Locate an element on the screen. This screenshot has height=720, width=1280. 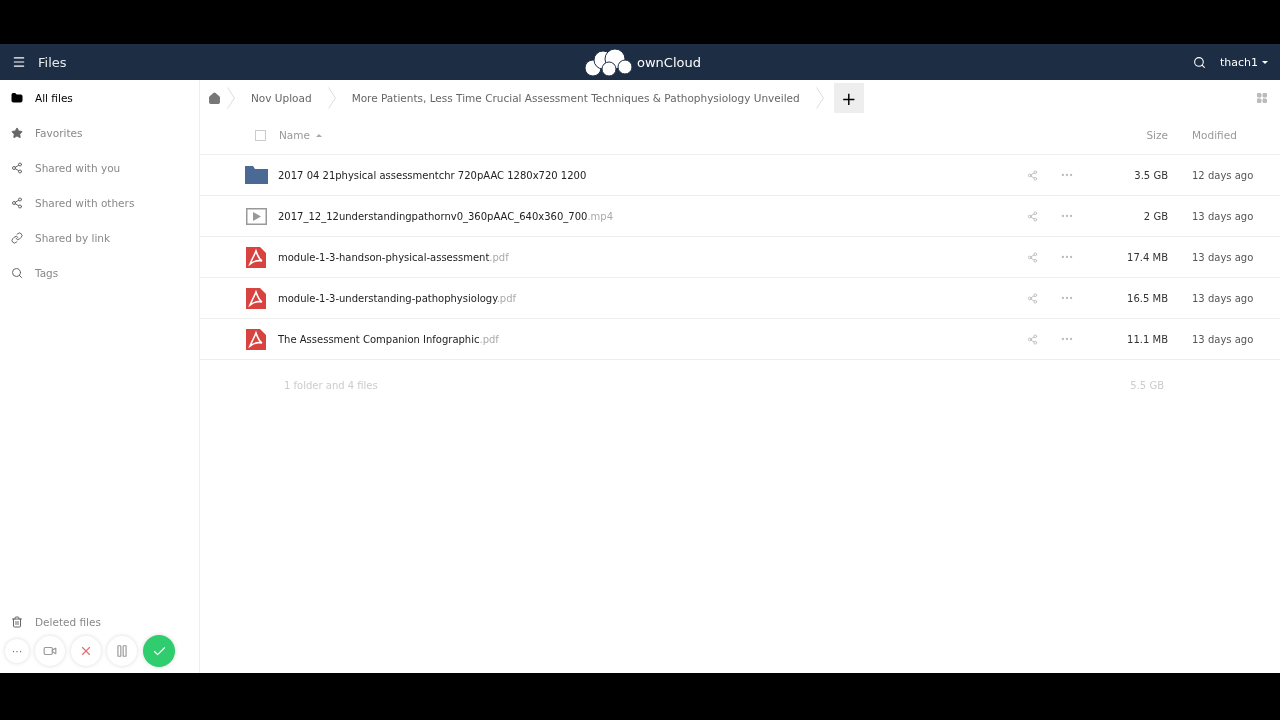
new-button: + is located at coordinates (848, 98).